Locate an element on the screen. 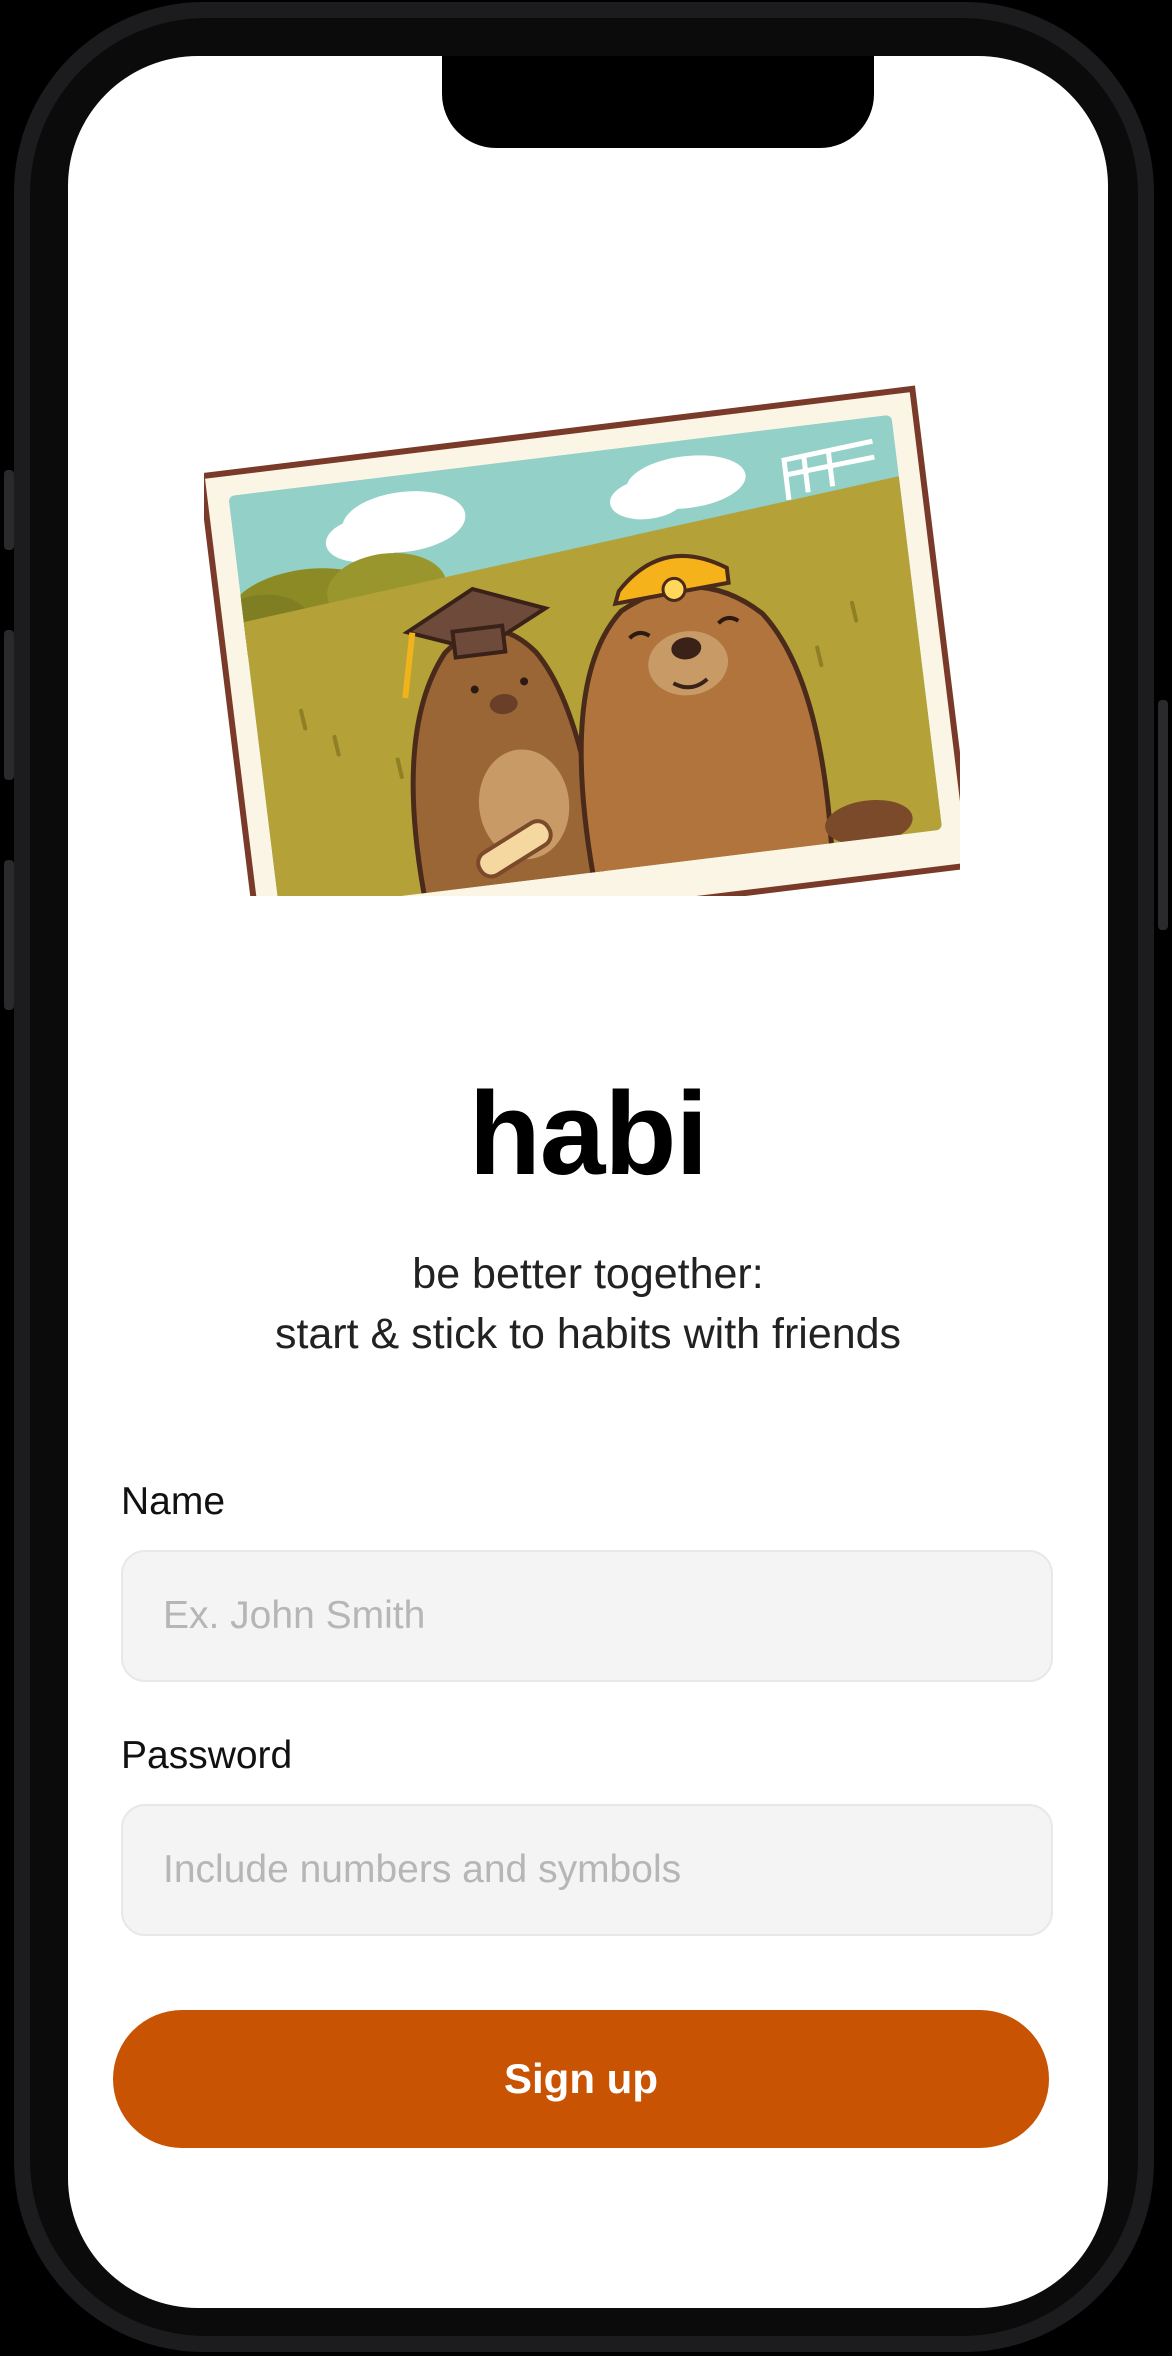 This screenshot has width=1172, height=2356. password-input is located at coordinates (587, 1870).